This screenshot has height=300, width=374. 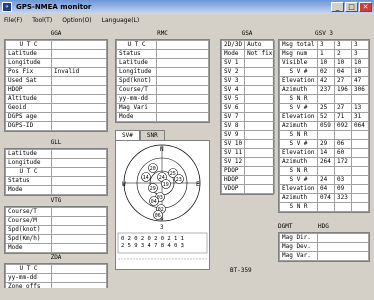 I want to click on menu-option: Option(O), so click(x=76, y=20).